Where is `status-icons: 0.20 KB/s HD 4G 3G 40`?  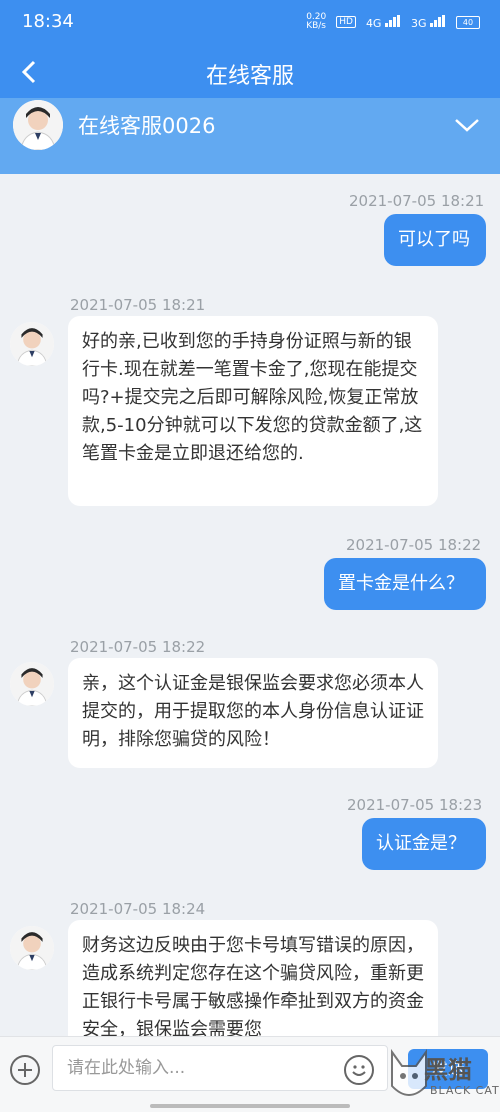
status-icons: 0.20 KB/s HD 4G 3G 40 is located at coordinates (393, 22).